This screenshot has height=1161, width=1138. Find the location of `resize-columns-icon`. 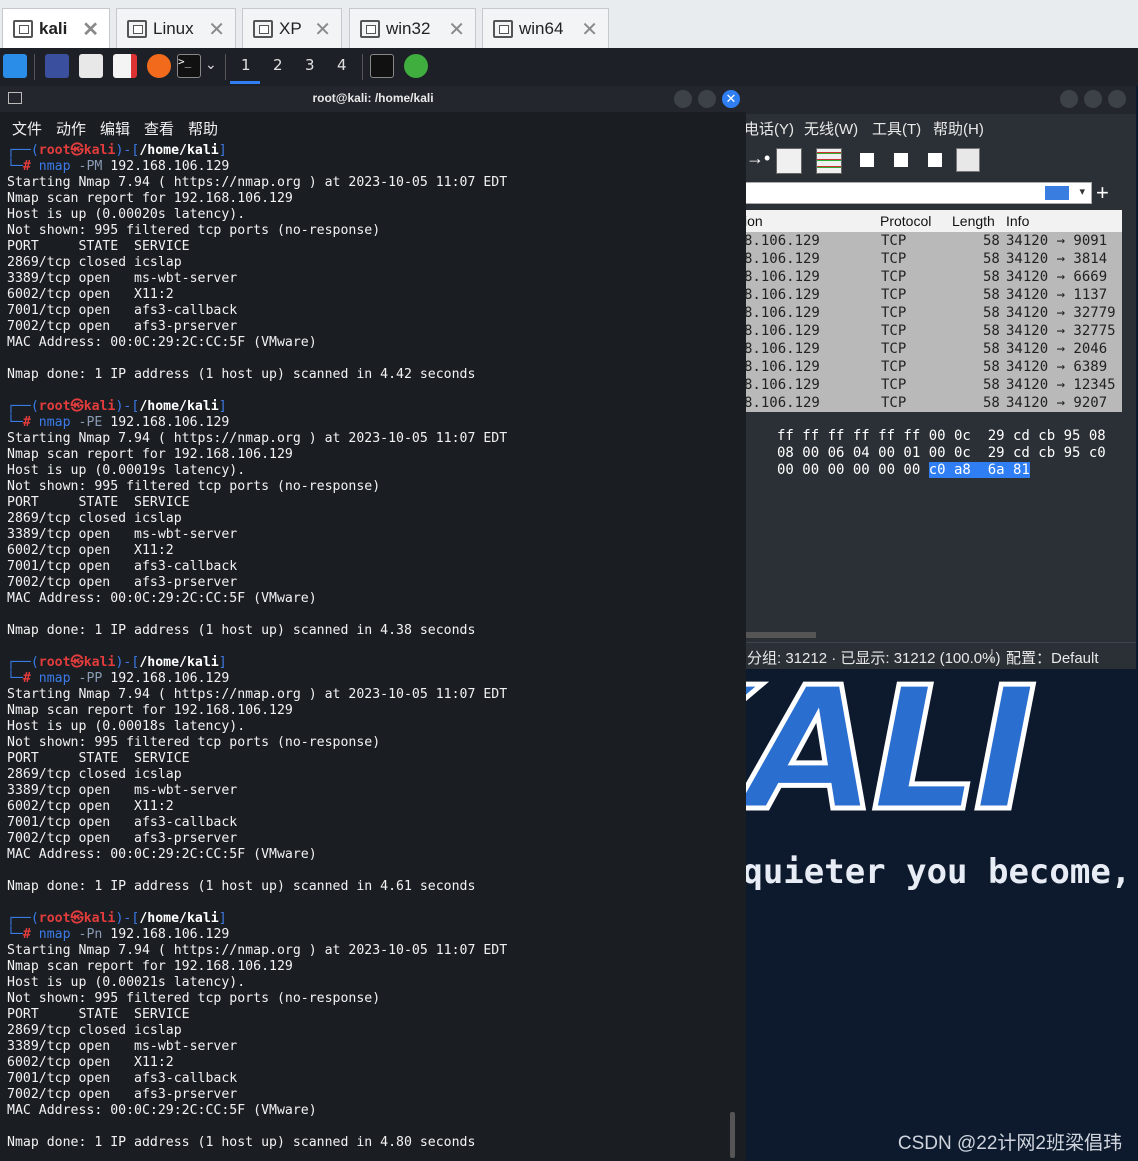

resize-columns-icon is located at coordinates (968, 160).